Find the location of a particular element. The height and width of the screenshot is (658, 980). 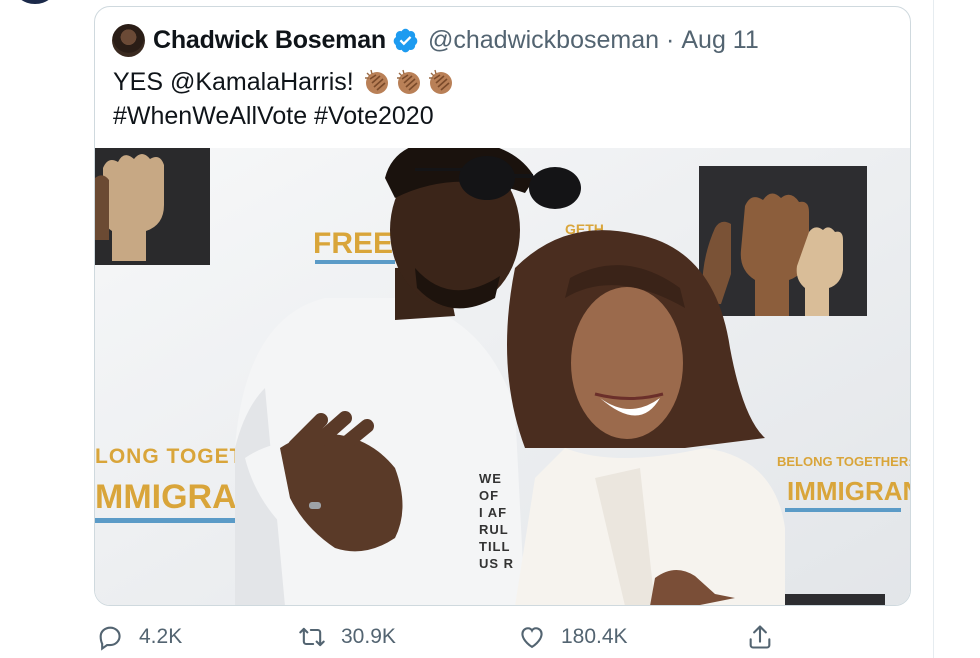

reply-count: 4.2K is located at coordinates (161, 636).